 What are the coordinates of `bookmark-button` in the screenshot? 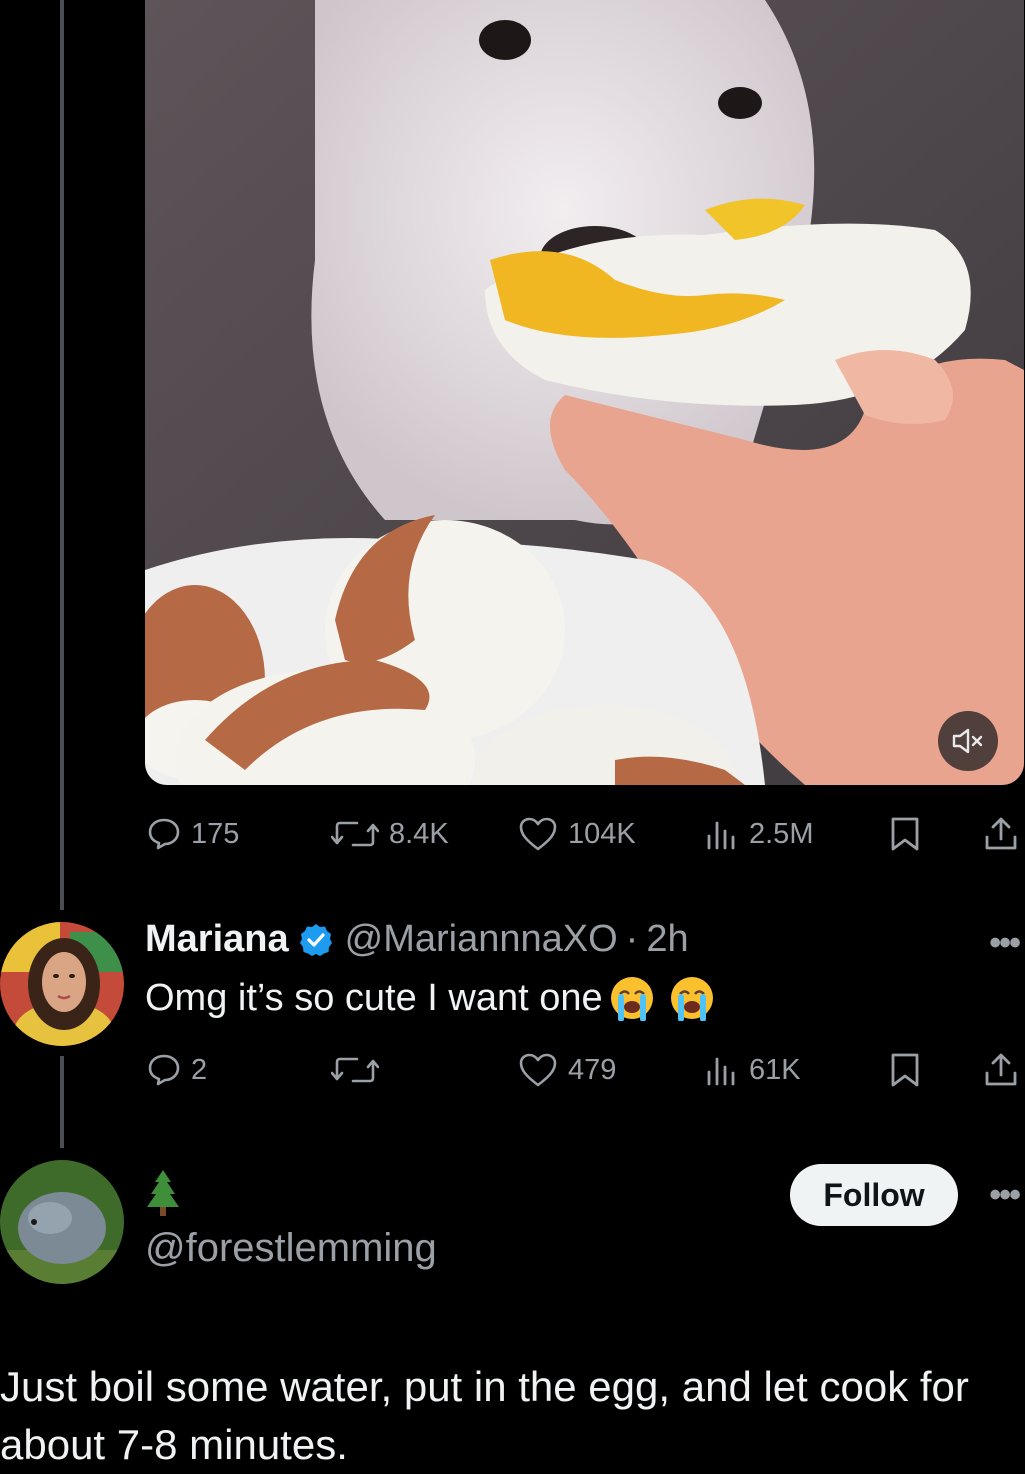 It's located at (905, 834).